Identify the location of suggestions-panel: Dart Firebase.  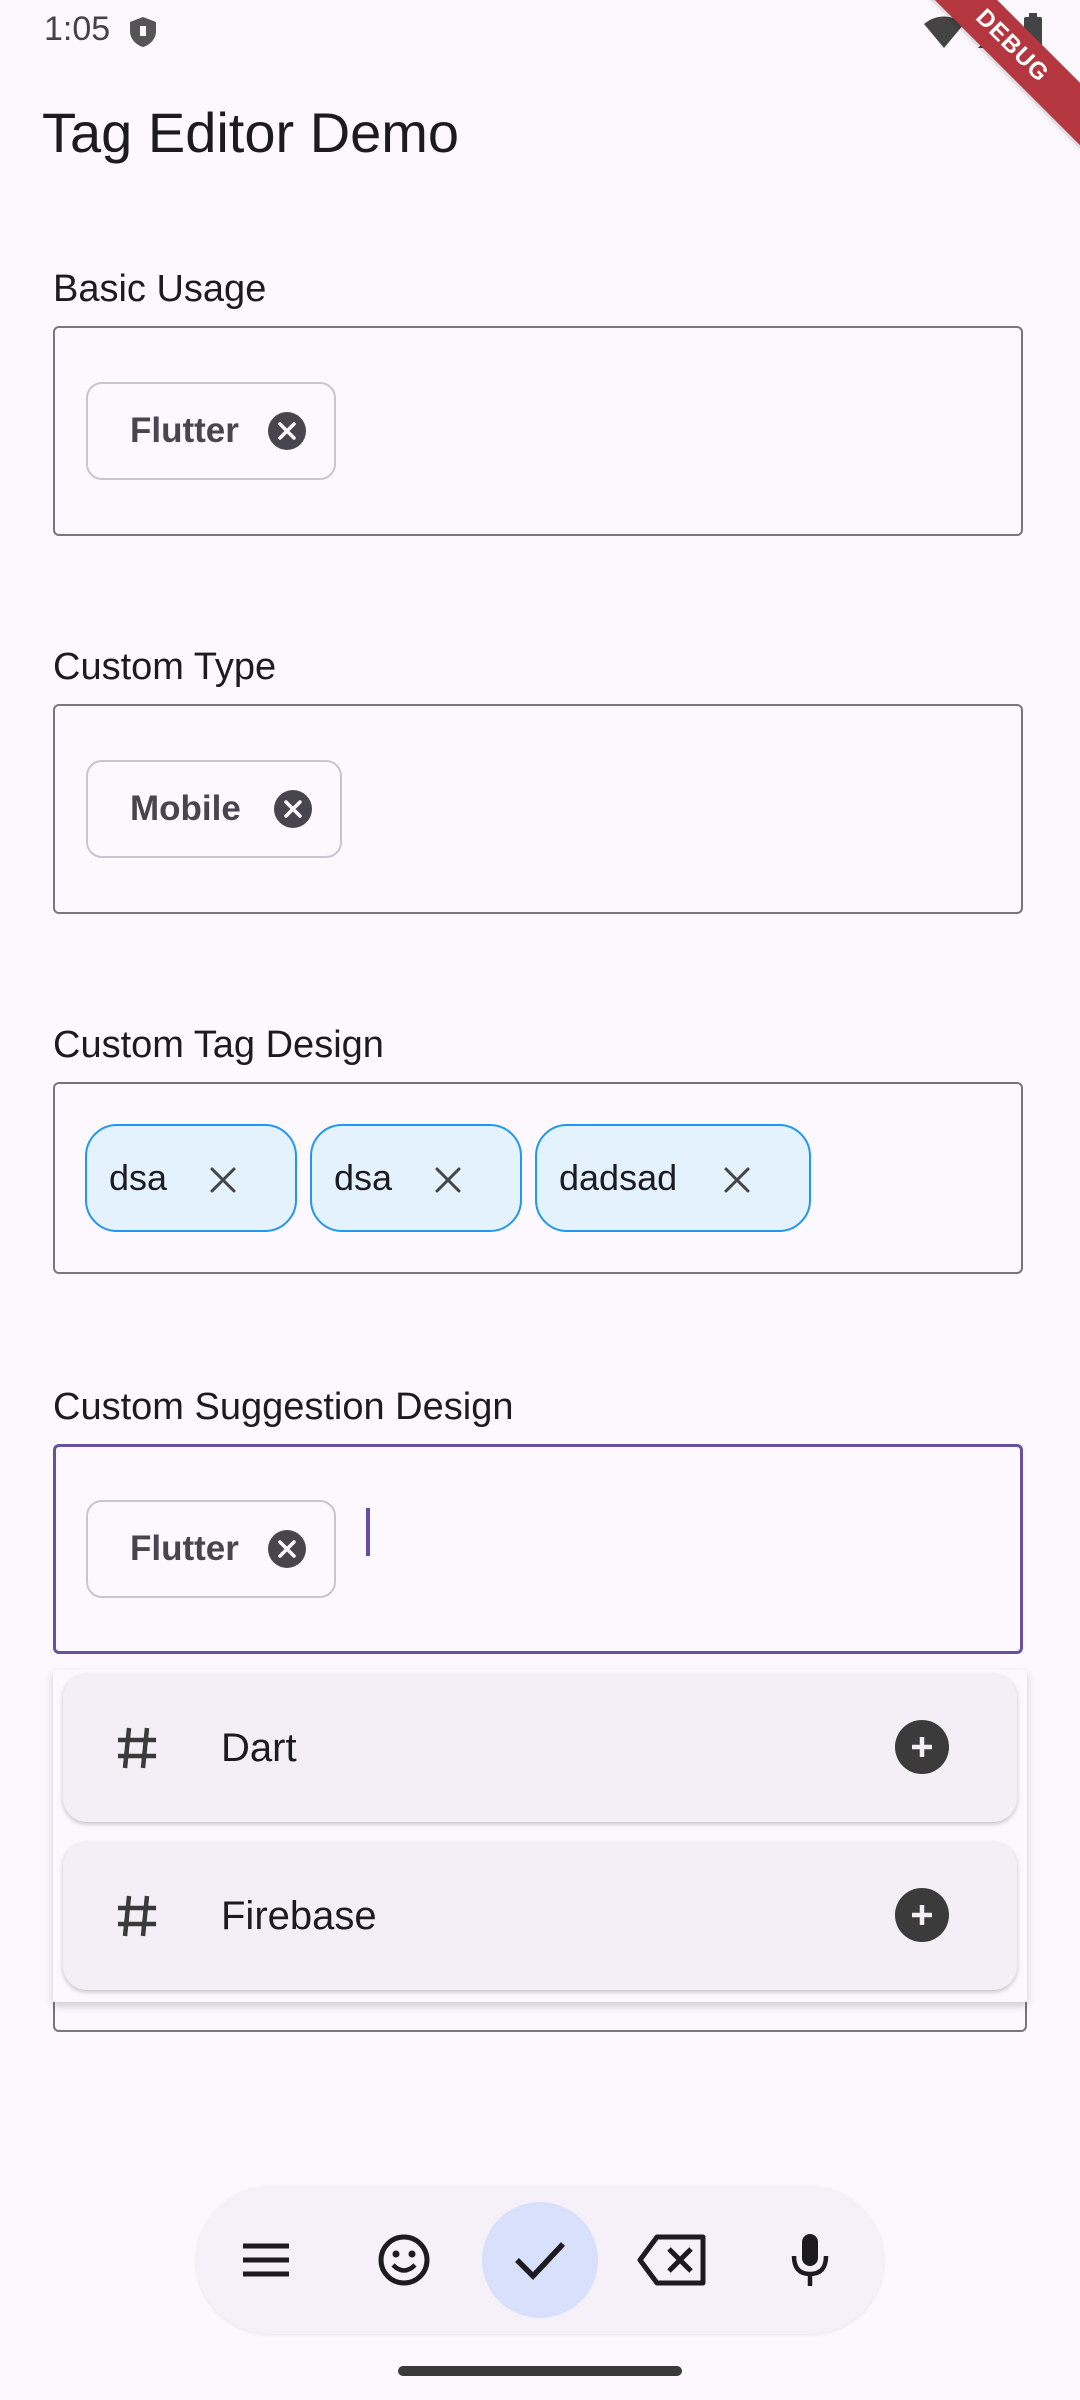
(540, 1836).